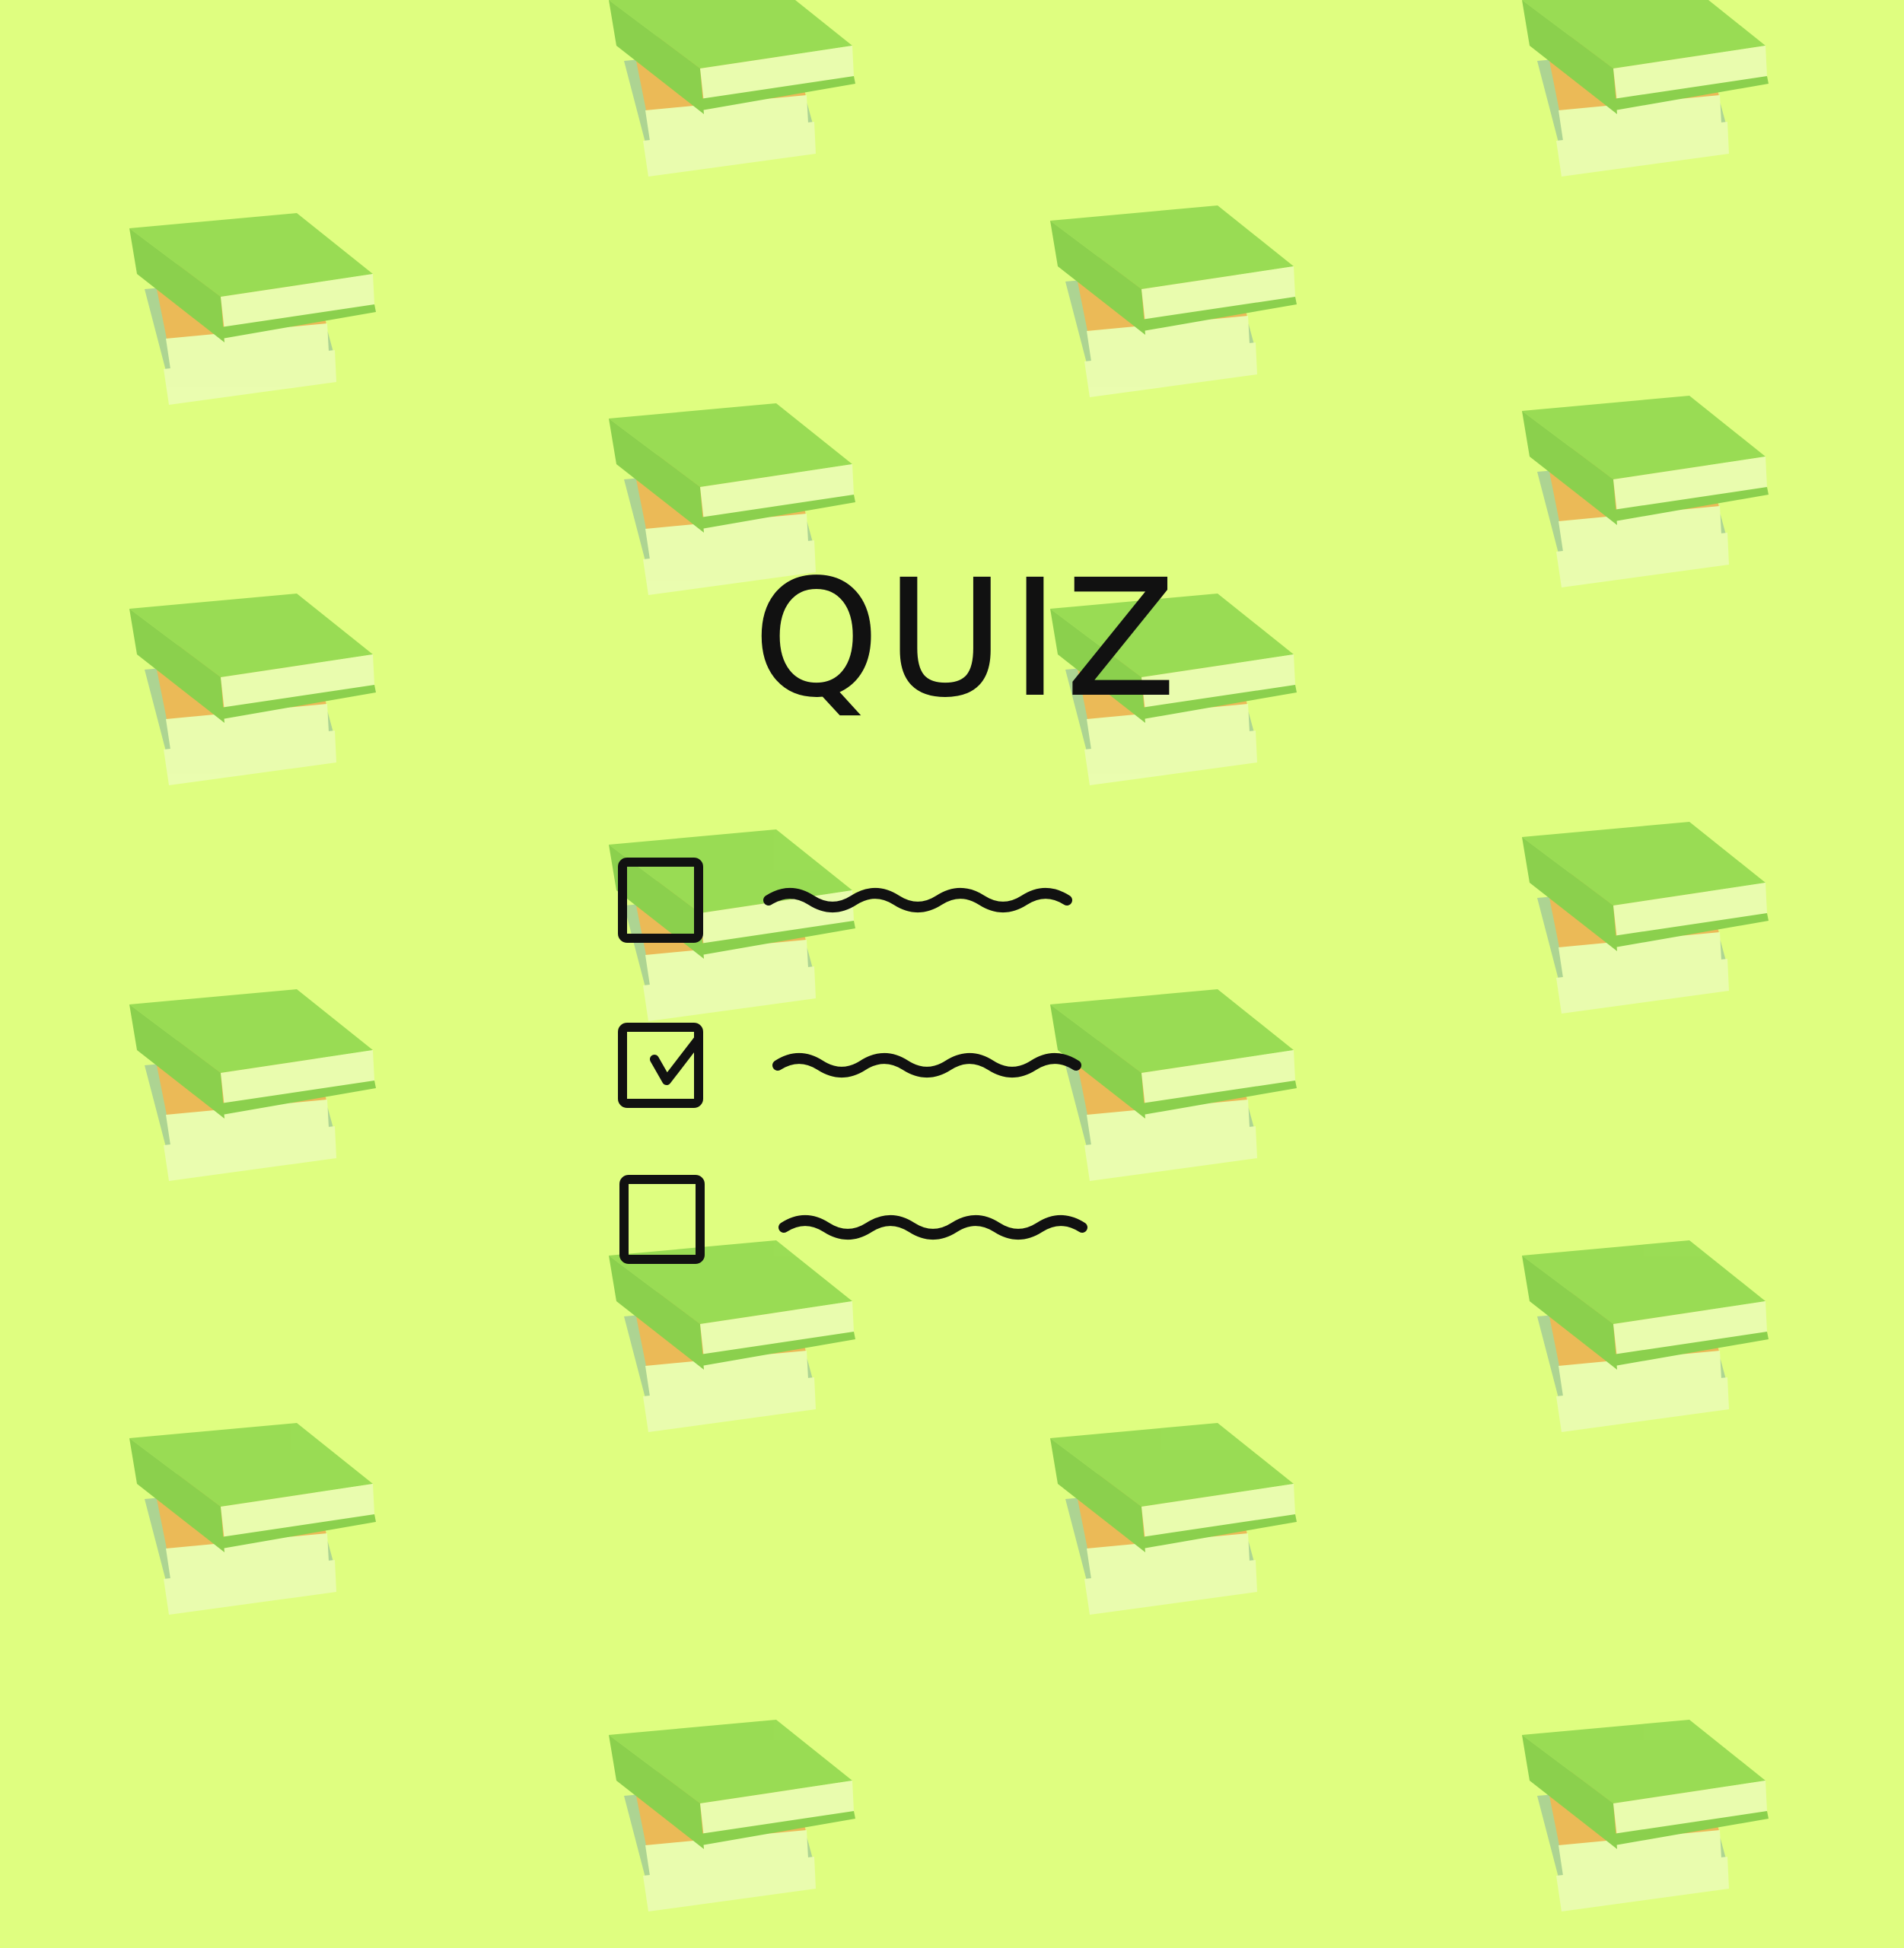 The width and height of the screenshot is (1904, 1948). I want to click on checkmark-icon, so click(676, 1060).